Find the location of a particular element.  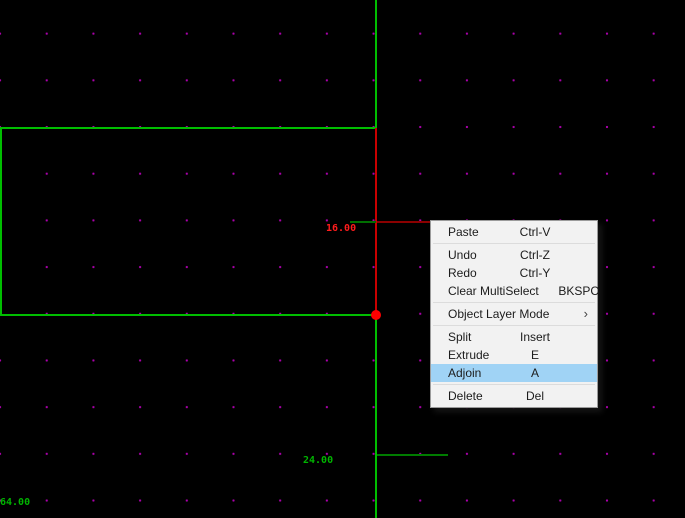

room-left-edge is located at coordinates (1, 221).